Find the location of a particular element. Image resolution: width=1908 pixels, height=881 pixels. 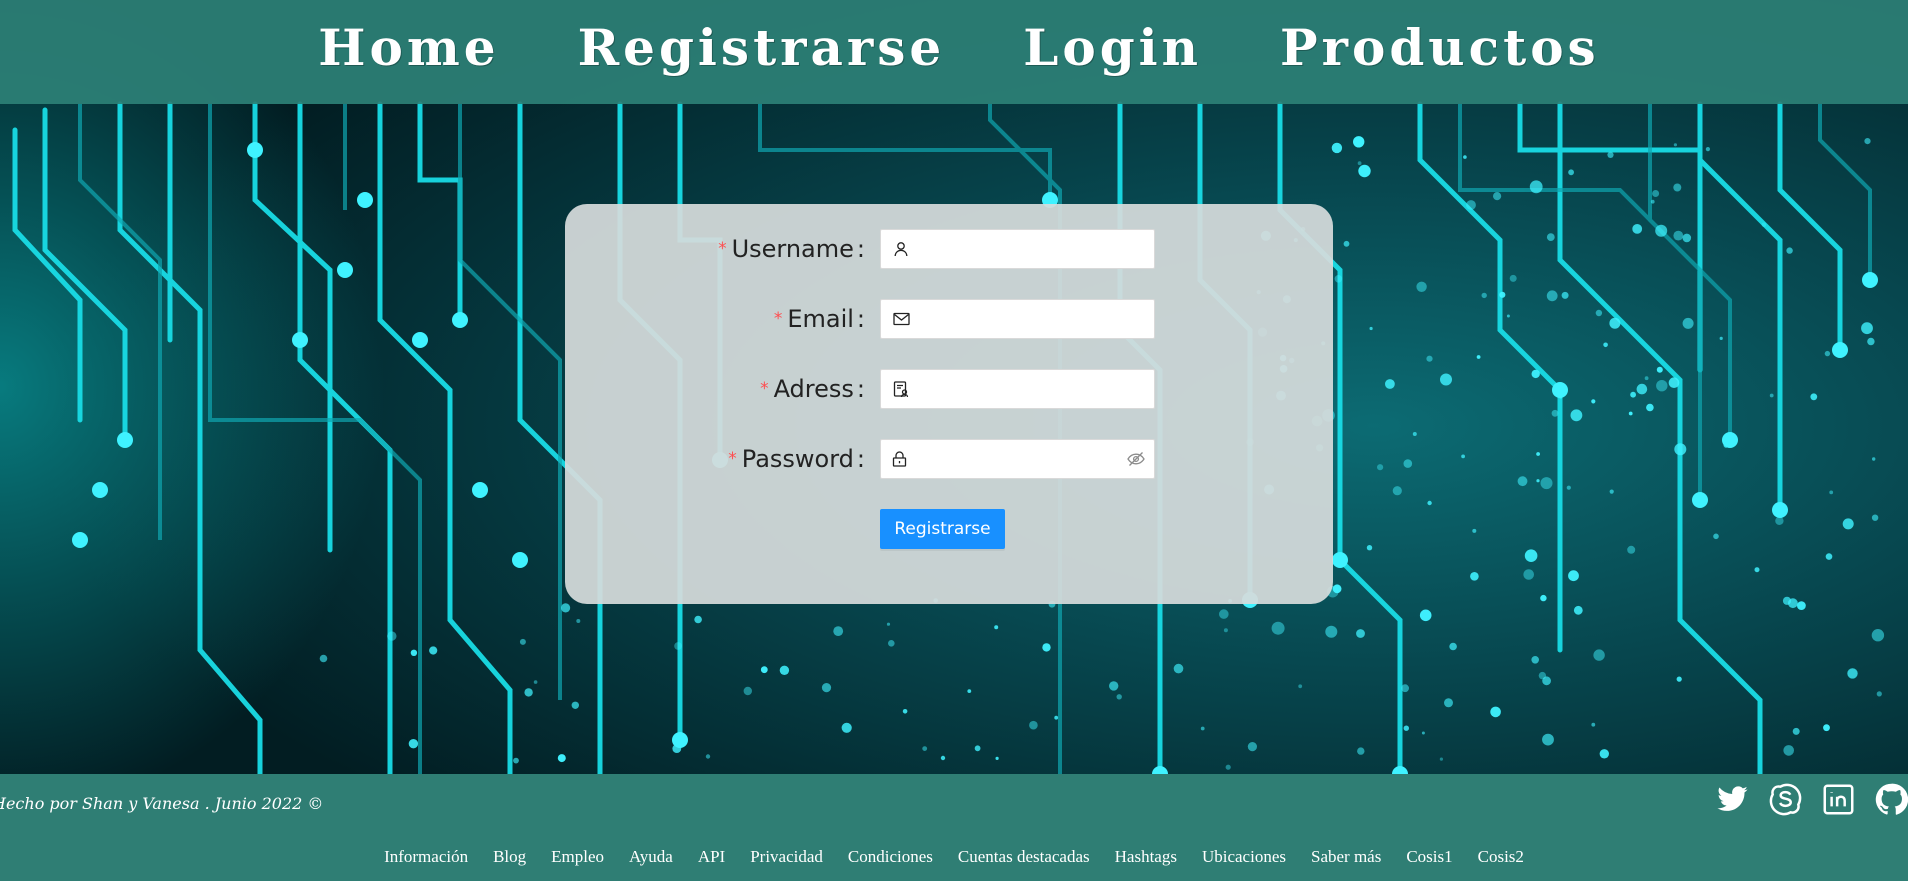

footer-link: API is located at coordinates (711, 857).